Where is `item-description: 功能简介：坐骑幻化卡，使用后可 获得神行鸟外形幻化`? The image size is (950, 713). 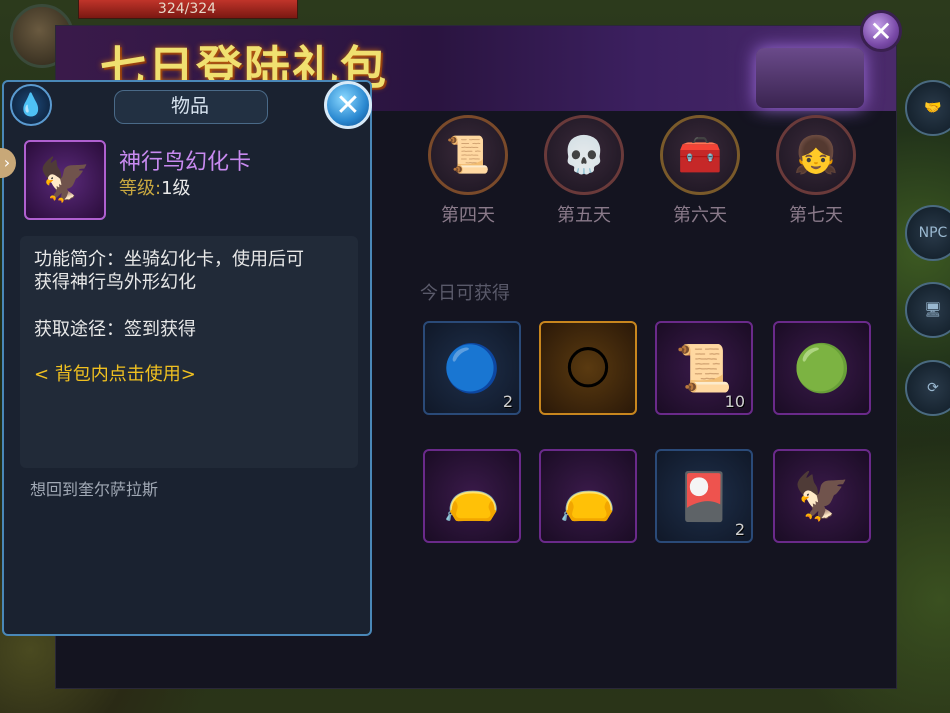
item-description: 功能简介：坐骑幻化卡，使用后可 获得神行鸟外形幻化 is located at coordinates (194, 271).